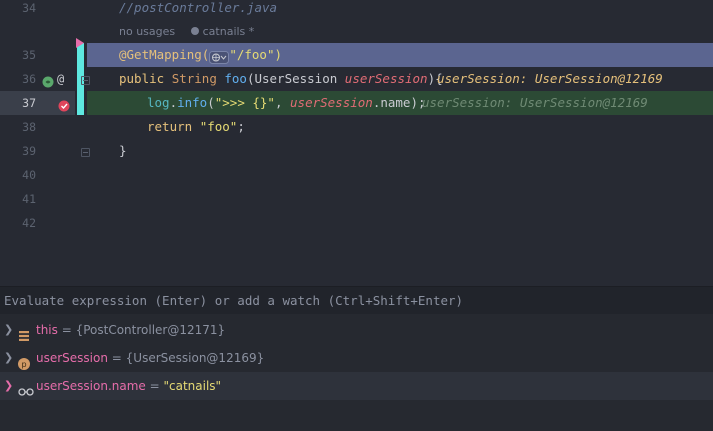 This screenshot has height=431, width=713. I want to click on svg-text: p, so click(23, 364).